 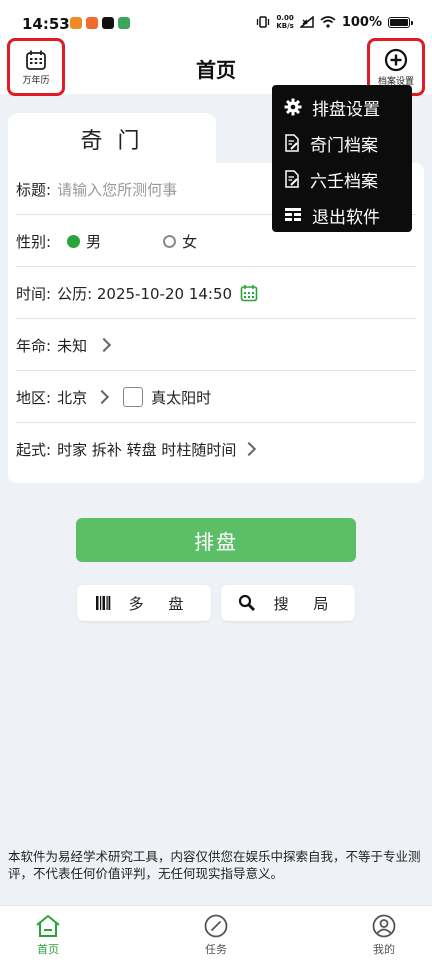 What do you see at coordinates (34, 293) in the screenshot?
I see `time-label: 时间:` at bounding box center [34, 293].